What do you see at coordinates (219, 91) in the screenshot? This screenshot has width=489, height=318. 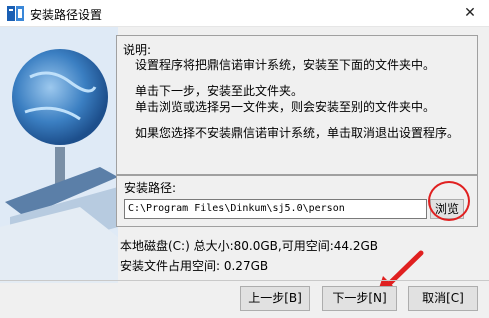 I see `description-line: 单击下一步，安装至此文件夹。` at bounding box center [219, 91].